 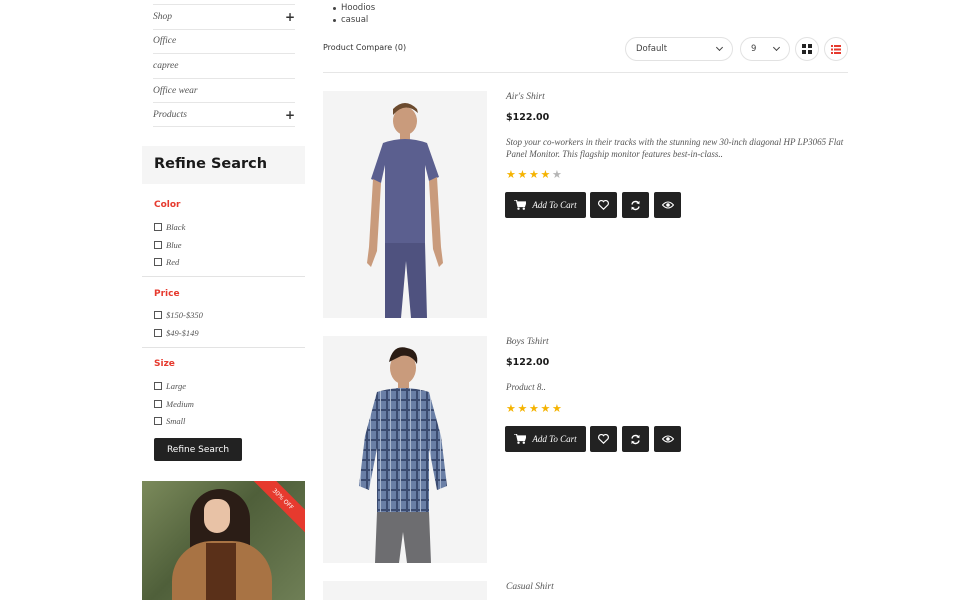 I want to click on product-name: Boys Tshirt, so click(x=527, y=342).